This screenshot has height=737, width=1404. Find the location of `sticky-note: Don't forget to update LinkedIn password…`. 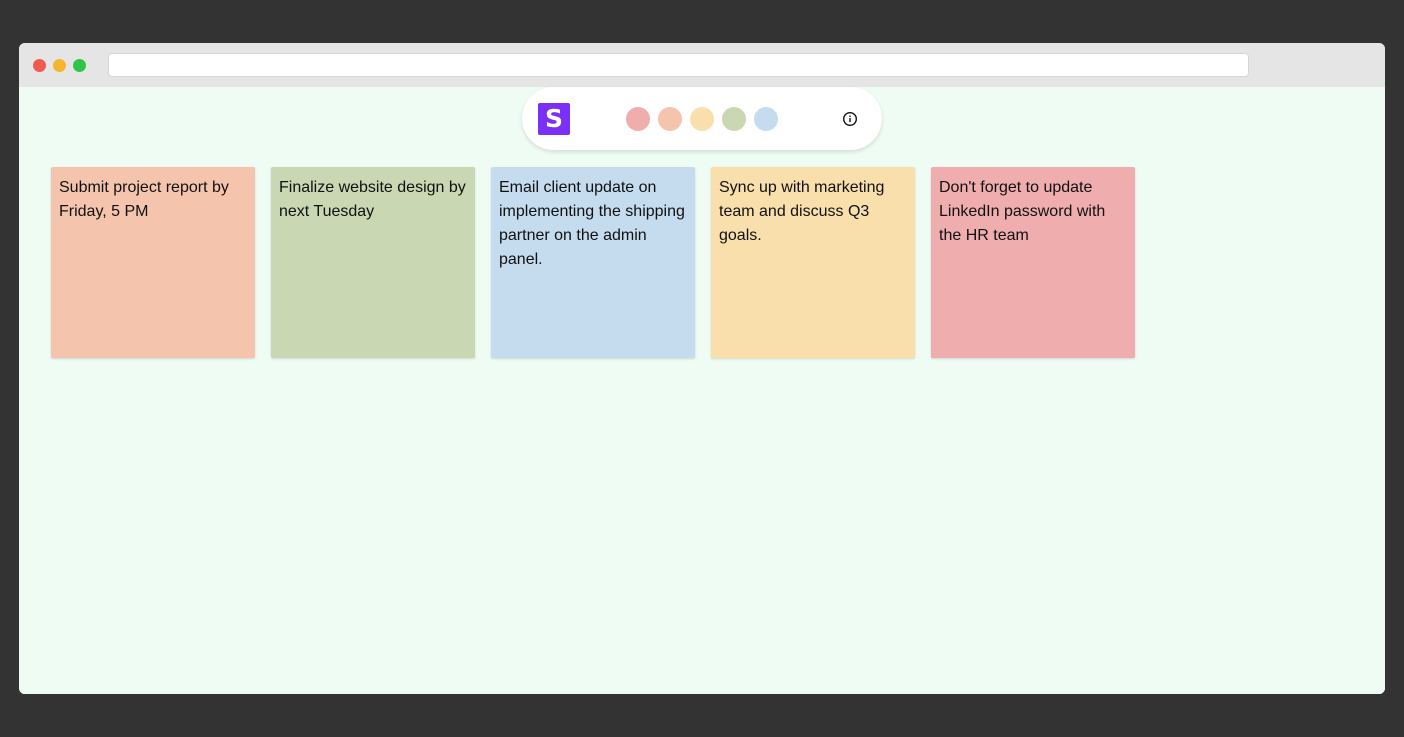

sticky-note: Don't forget to update LinkedIn password… is located at coordinates (1033, 262).